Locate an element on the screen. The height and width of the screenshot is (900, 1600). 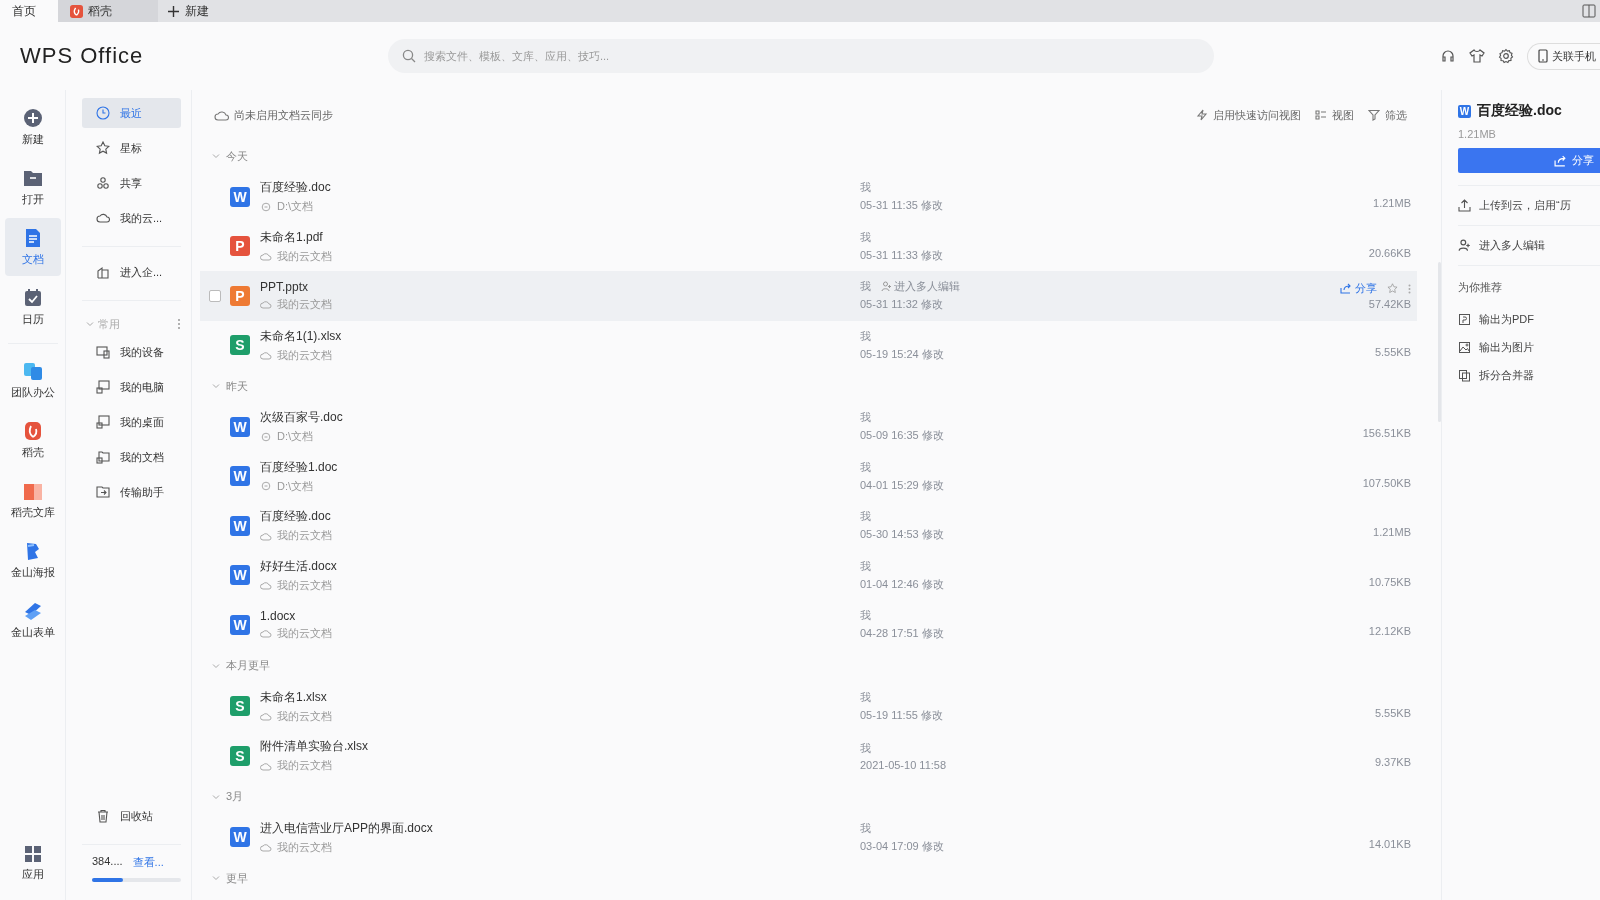
plus-circle-icon is located at coordinates (32, 117).